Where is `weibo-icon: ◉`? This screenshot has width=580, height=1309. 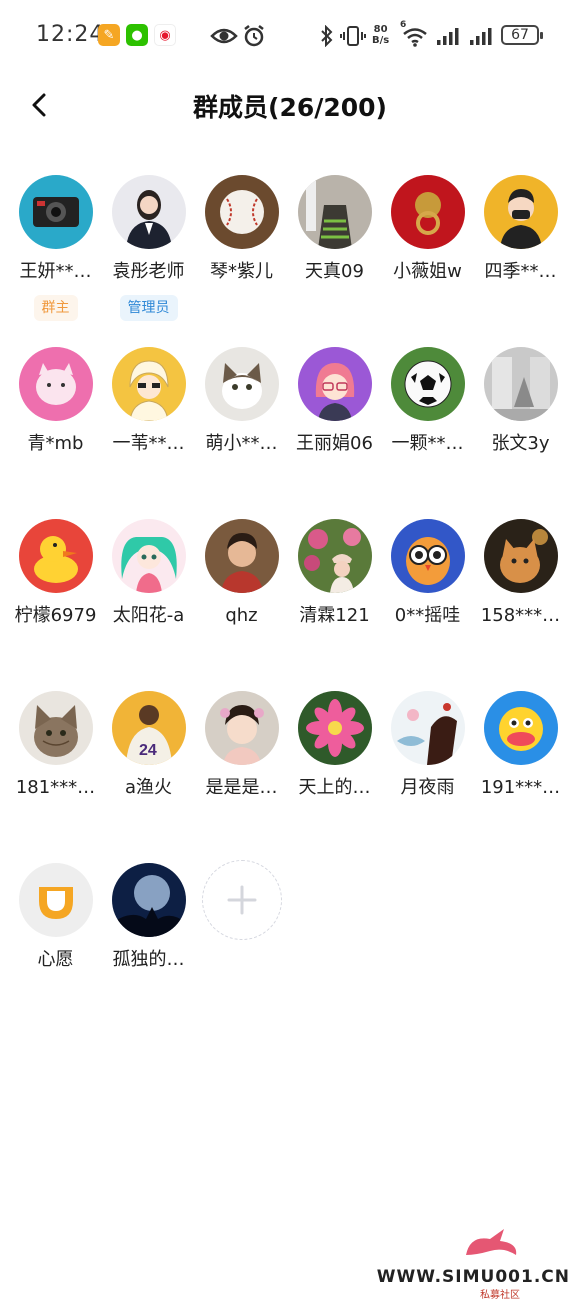
weibo-icon: ◉ is located at coordinates (165, 35).